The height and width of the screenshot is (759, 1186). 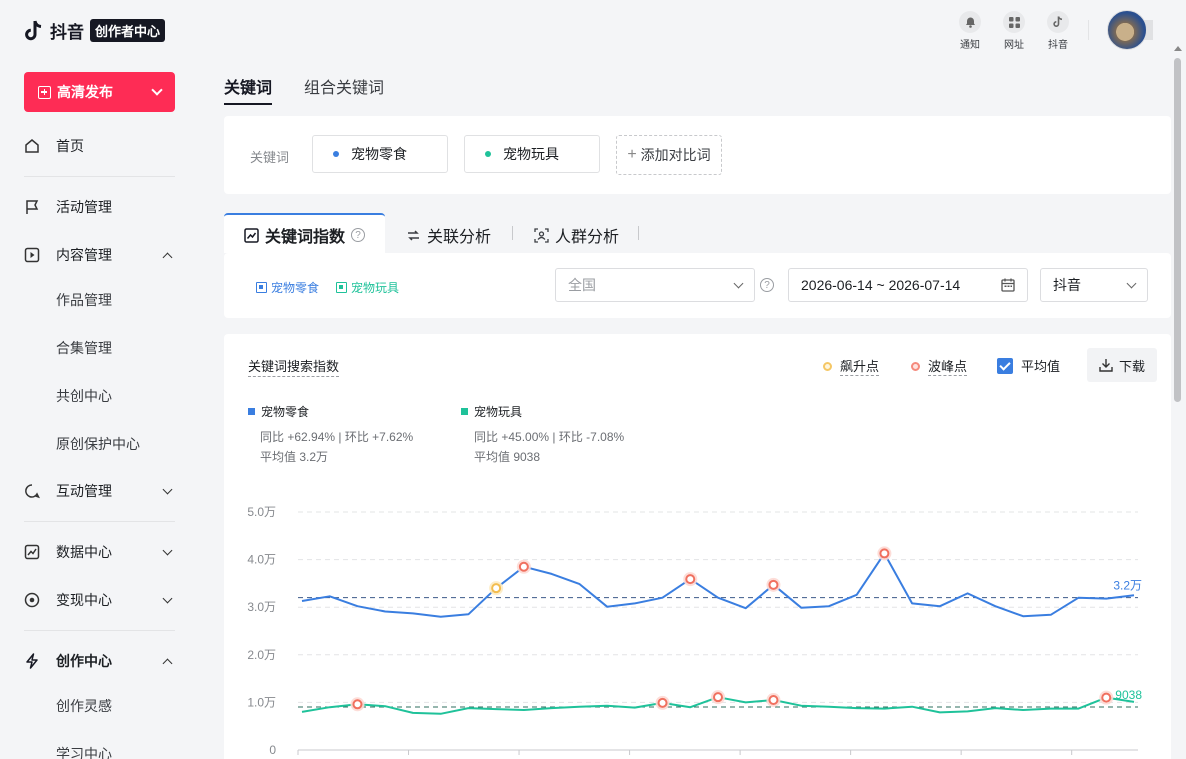 I want to click on series-2-name: 宠物玩具, so click(x=498, y=412).